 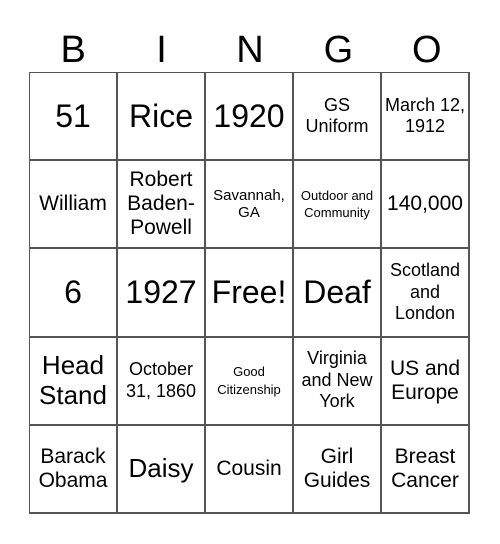 What do you see at coordinates (250, 205) in the screenshot?
I see `bingo-cell: Savannah, GA` at bounding box center [250, 205].